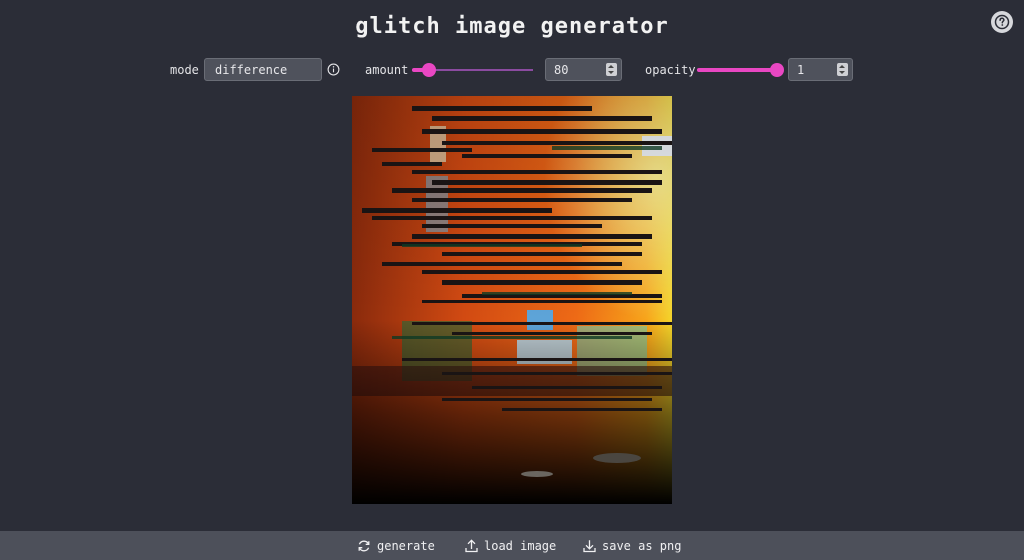 This screenshot has height=560, width=1024. Describe the element at coordinates (387, 70) in the screenshot. I see `amount-label: amount` at that location.